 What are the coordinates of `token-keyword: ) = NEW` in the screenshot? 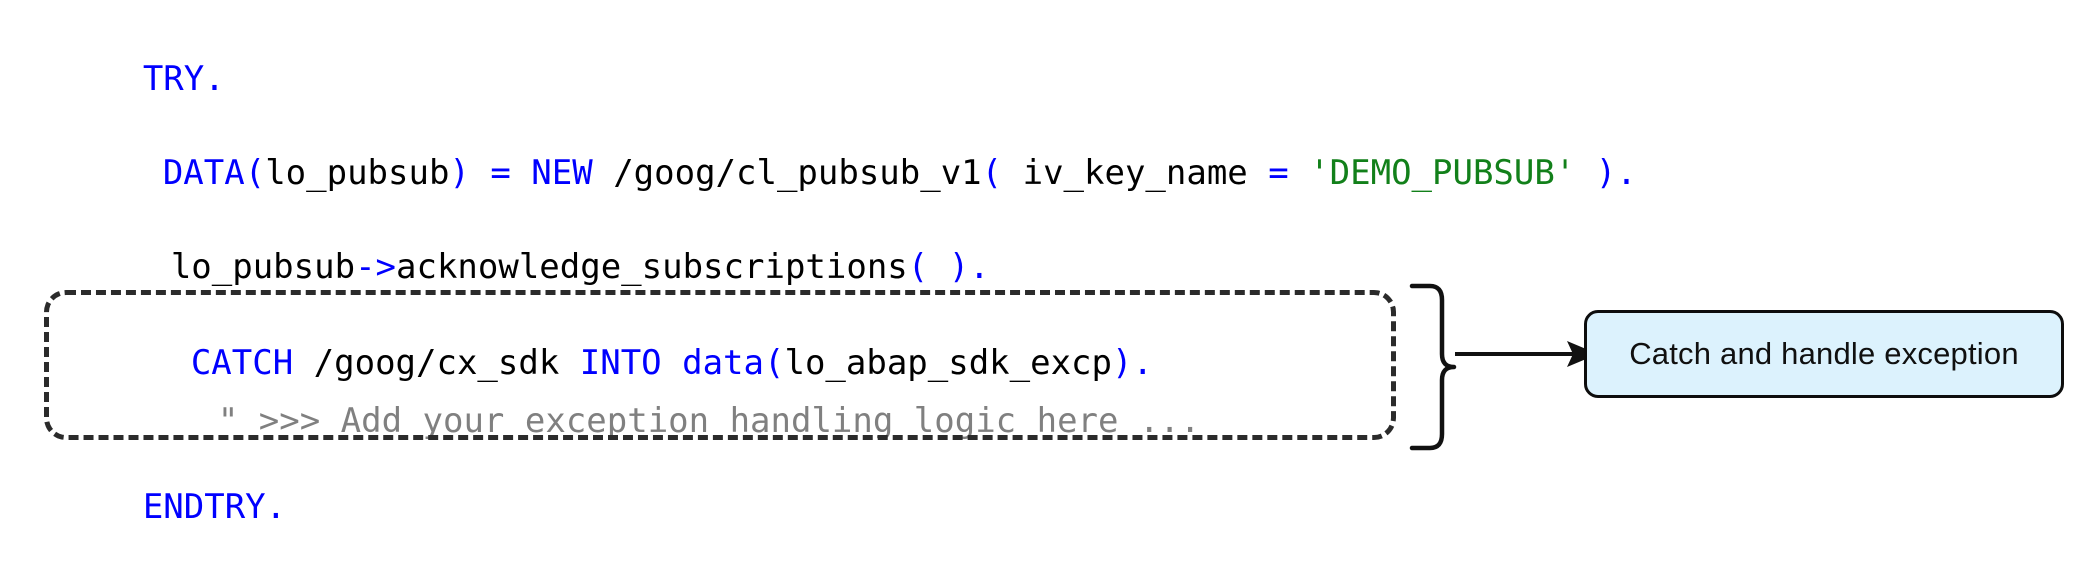 It's located at (531, 173).